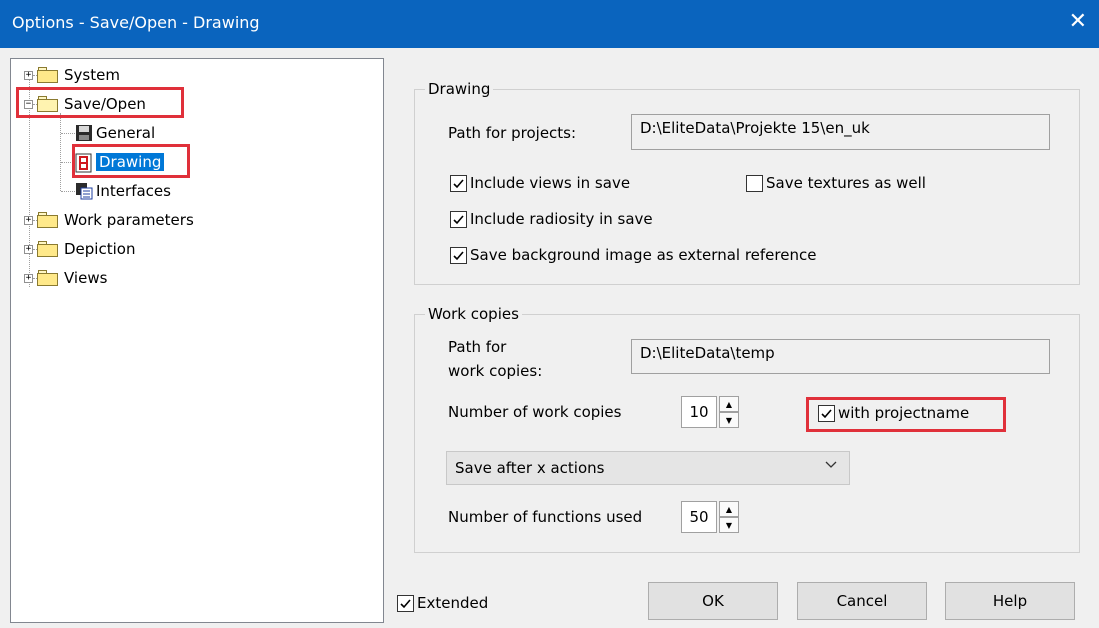 Image resolution: width=1099 pixels, height=628 pixels. I want to click on highlight-save-open, so click(100, 102).